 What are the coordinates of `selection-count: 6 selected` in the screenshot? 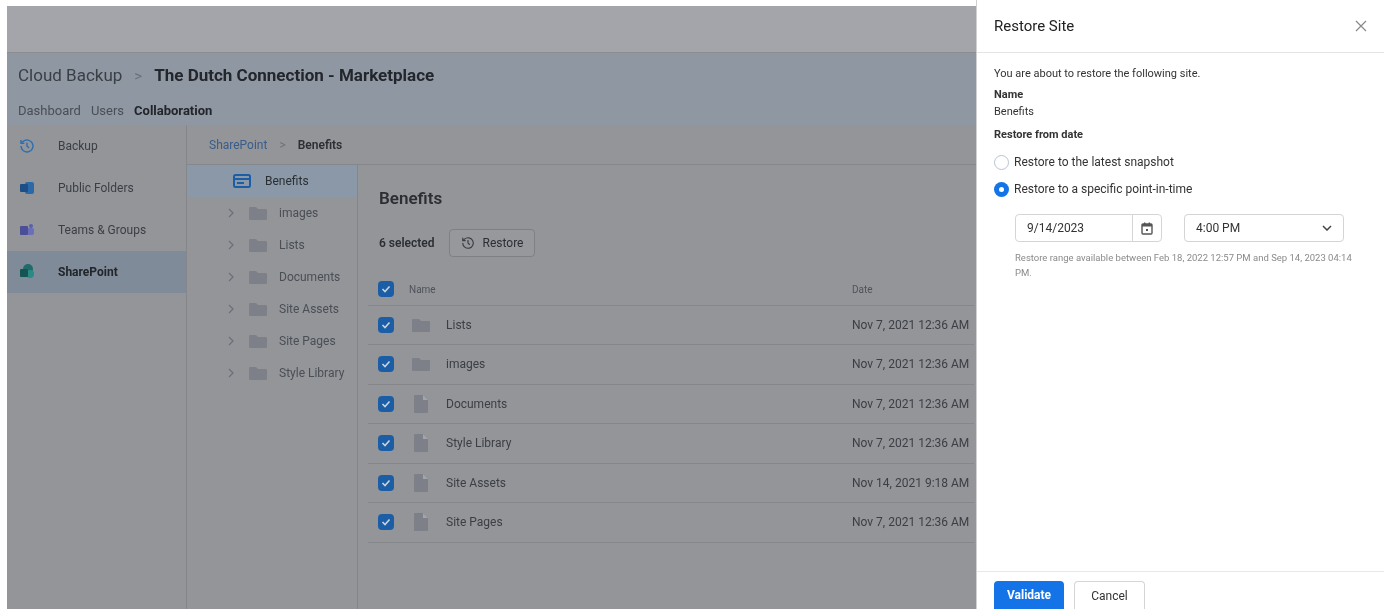 It's located at (407, 243).